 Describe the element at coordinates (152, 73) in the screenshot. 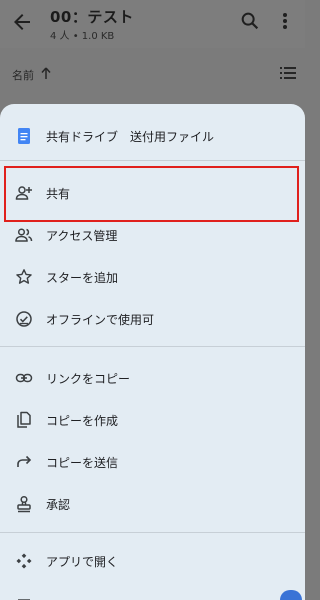

I see `sort-bar: 名前` at that location.